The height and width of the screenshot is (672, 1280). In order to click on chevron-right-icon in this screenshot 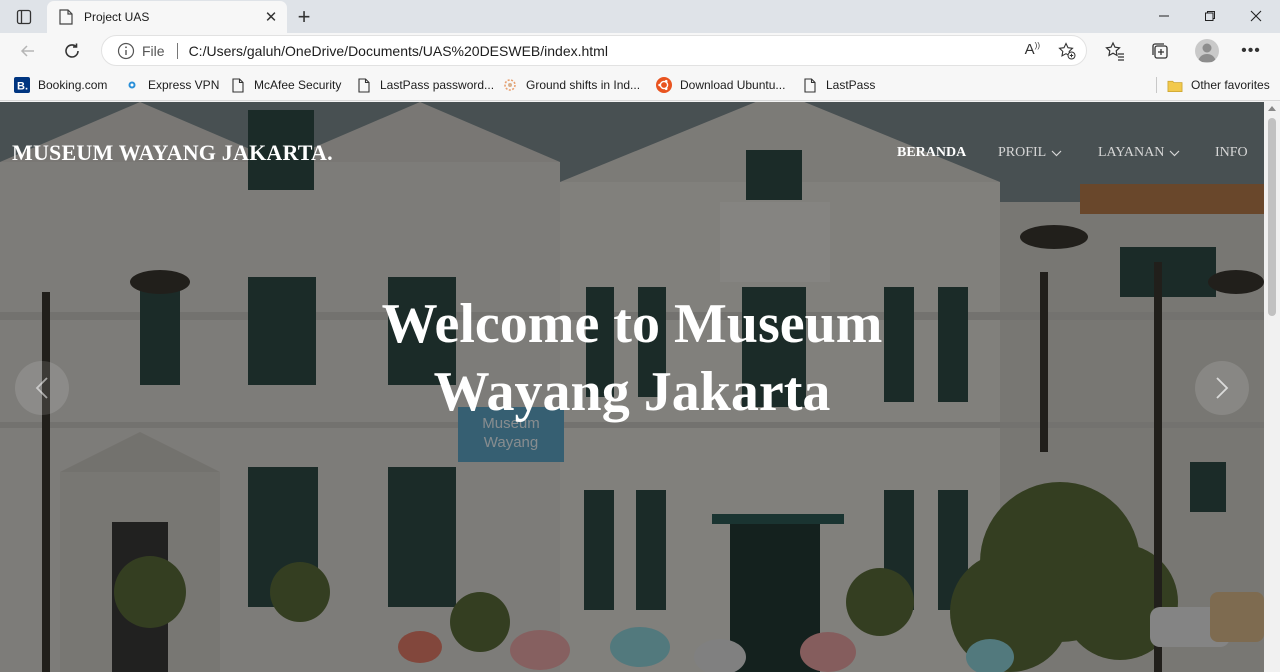, I will do `click(1222, 388)`.